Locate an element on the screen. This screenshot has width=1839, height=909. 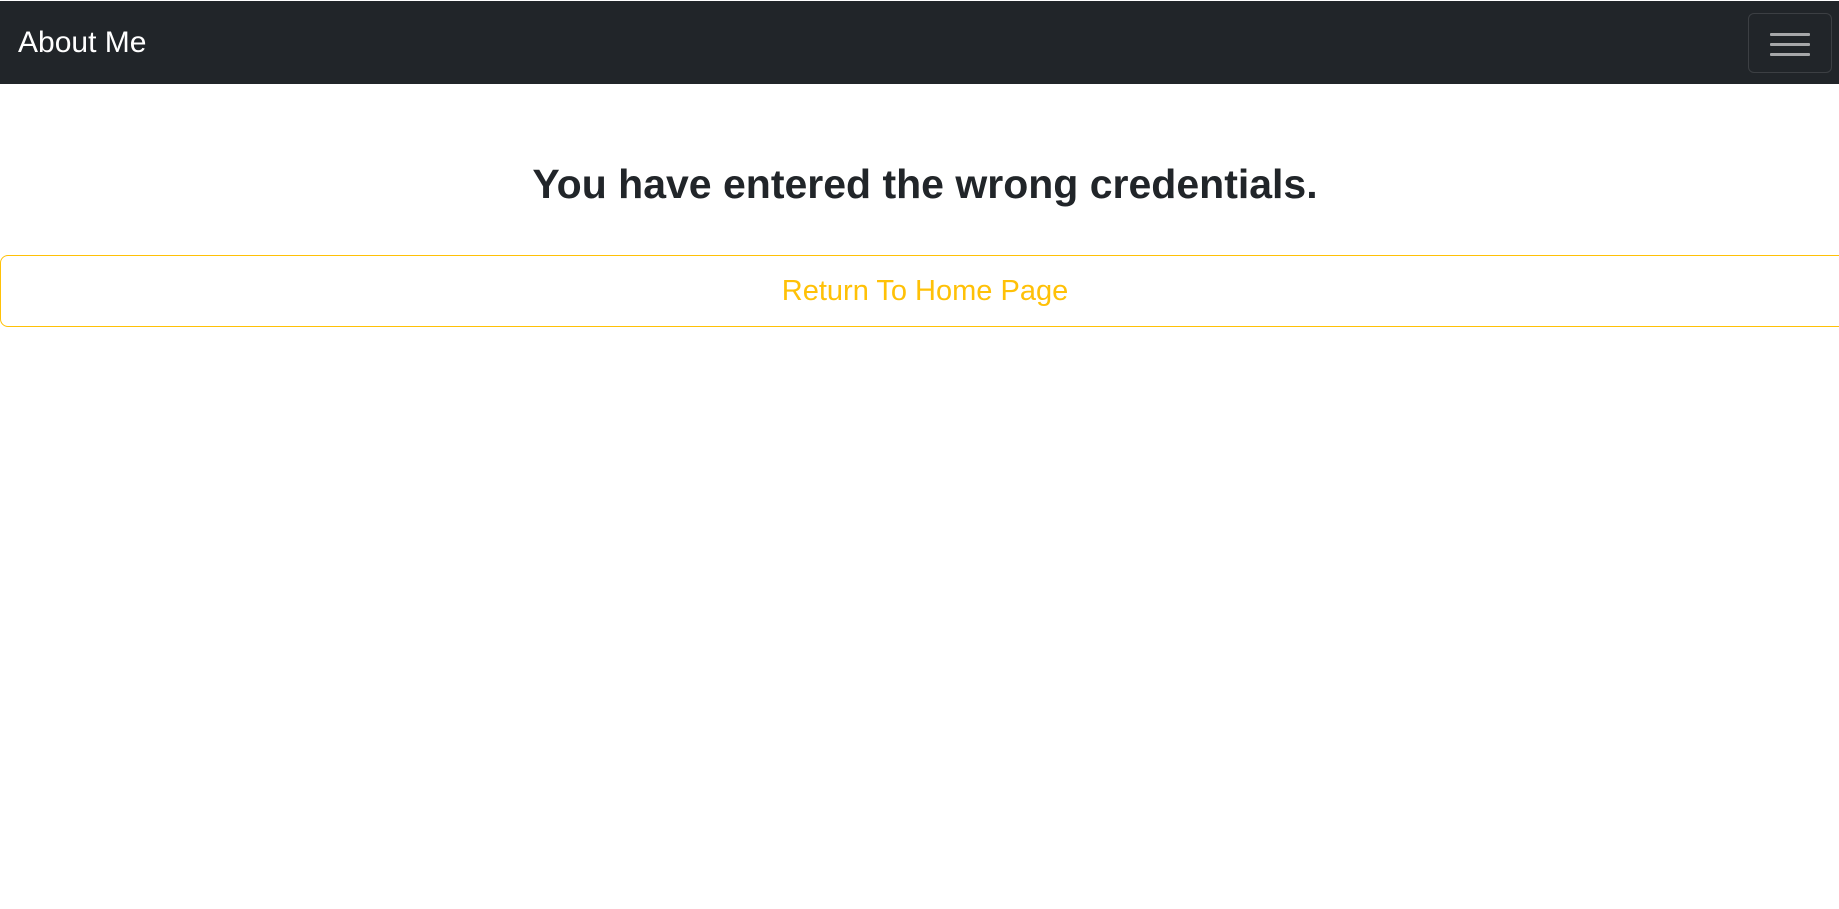
error-message-heading: You have entered the wrong credentials. is located at coordinates (925, 184).